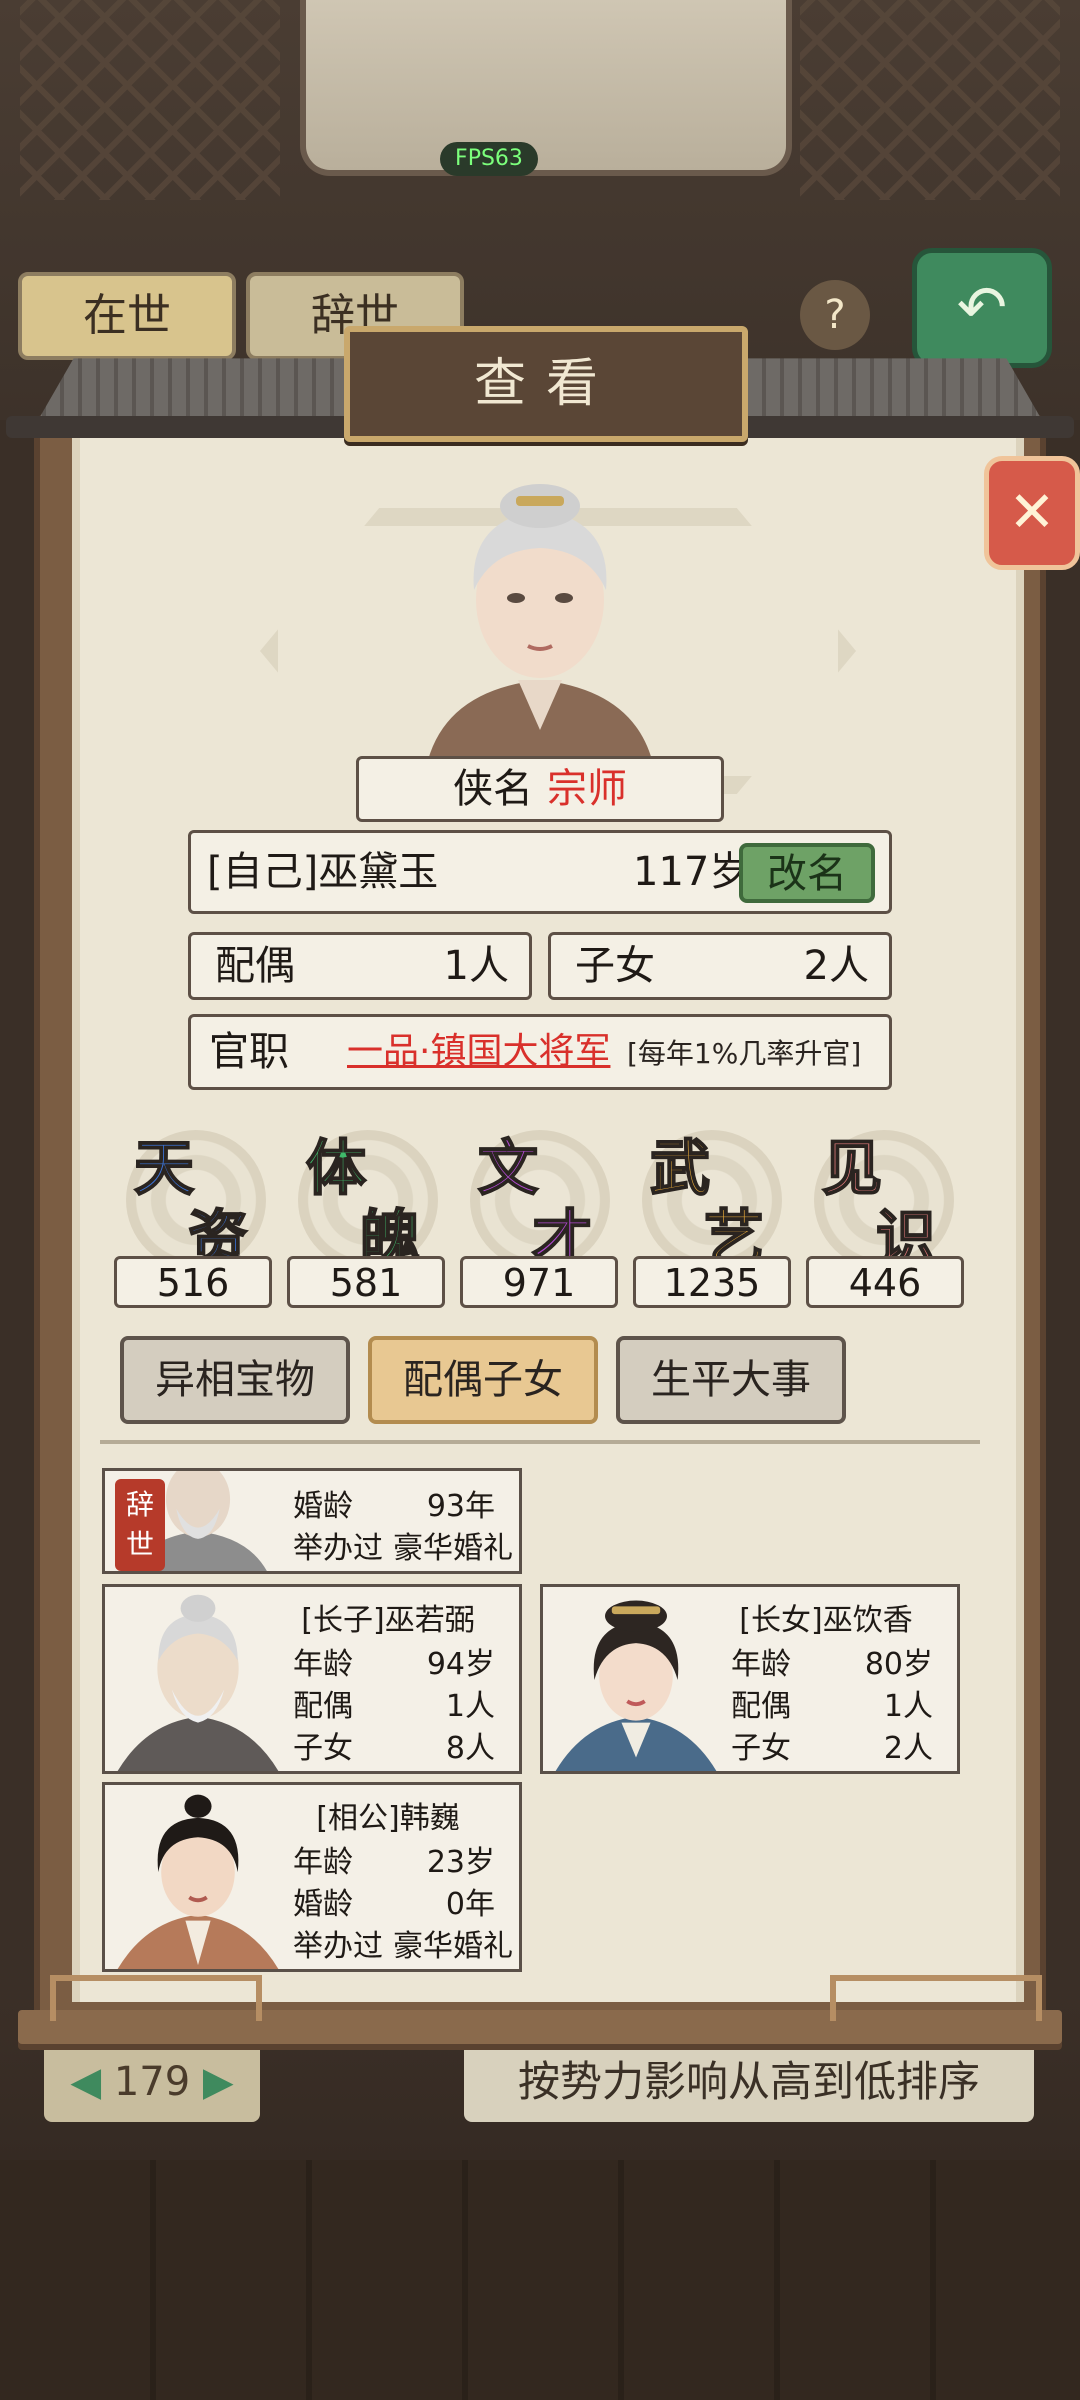 The height and width of the screenshot is (2400, 1080). Describe the element at coordinates (720, 966) in the screenshot. I see `children-count-box: 子女 2人` at that location.